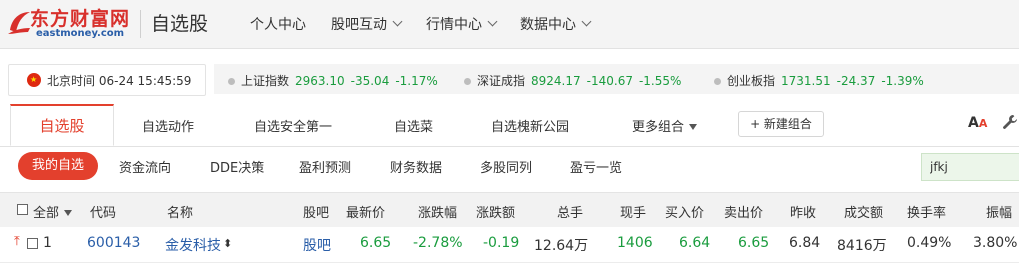 Image resolution: width=1019 pixels, height=266 pixels. I want to click on font-large-icon: A, so click(973, 123).